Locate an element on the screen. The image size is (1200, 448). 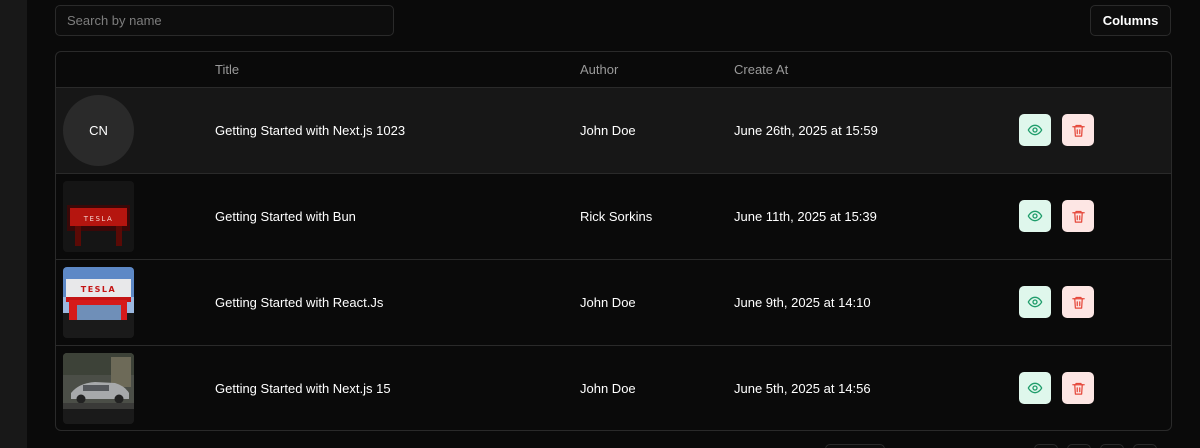
header-author: Author is located at coordinates (599, 69).